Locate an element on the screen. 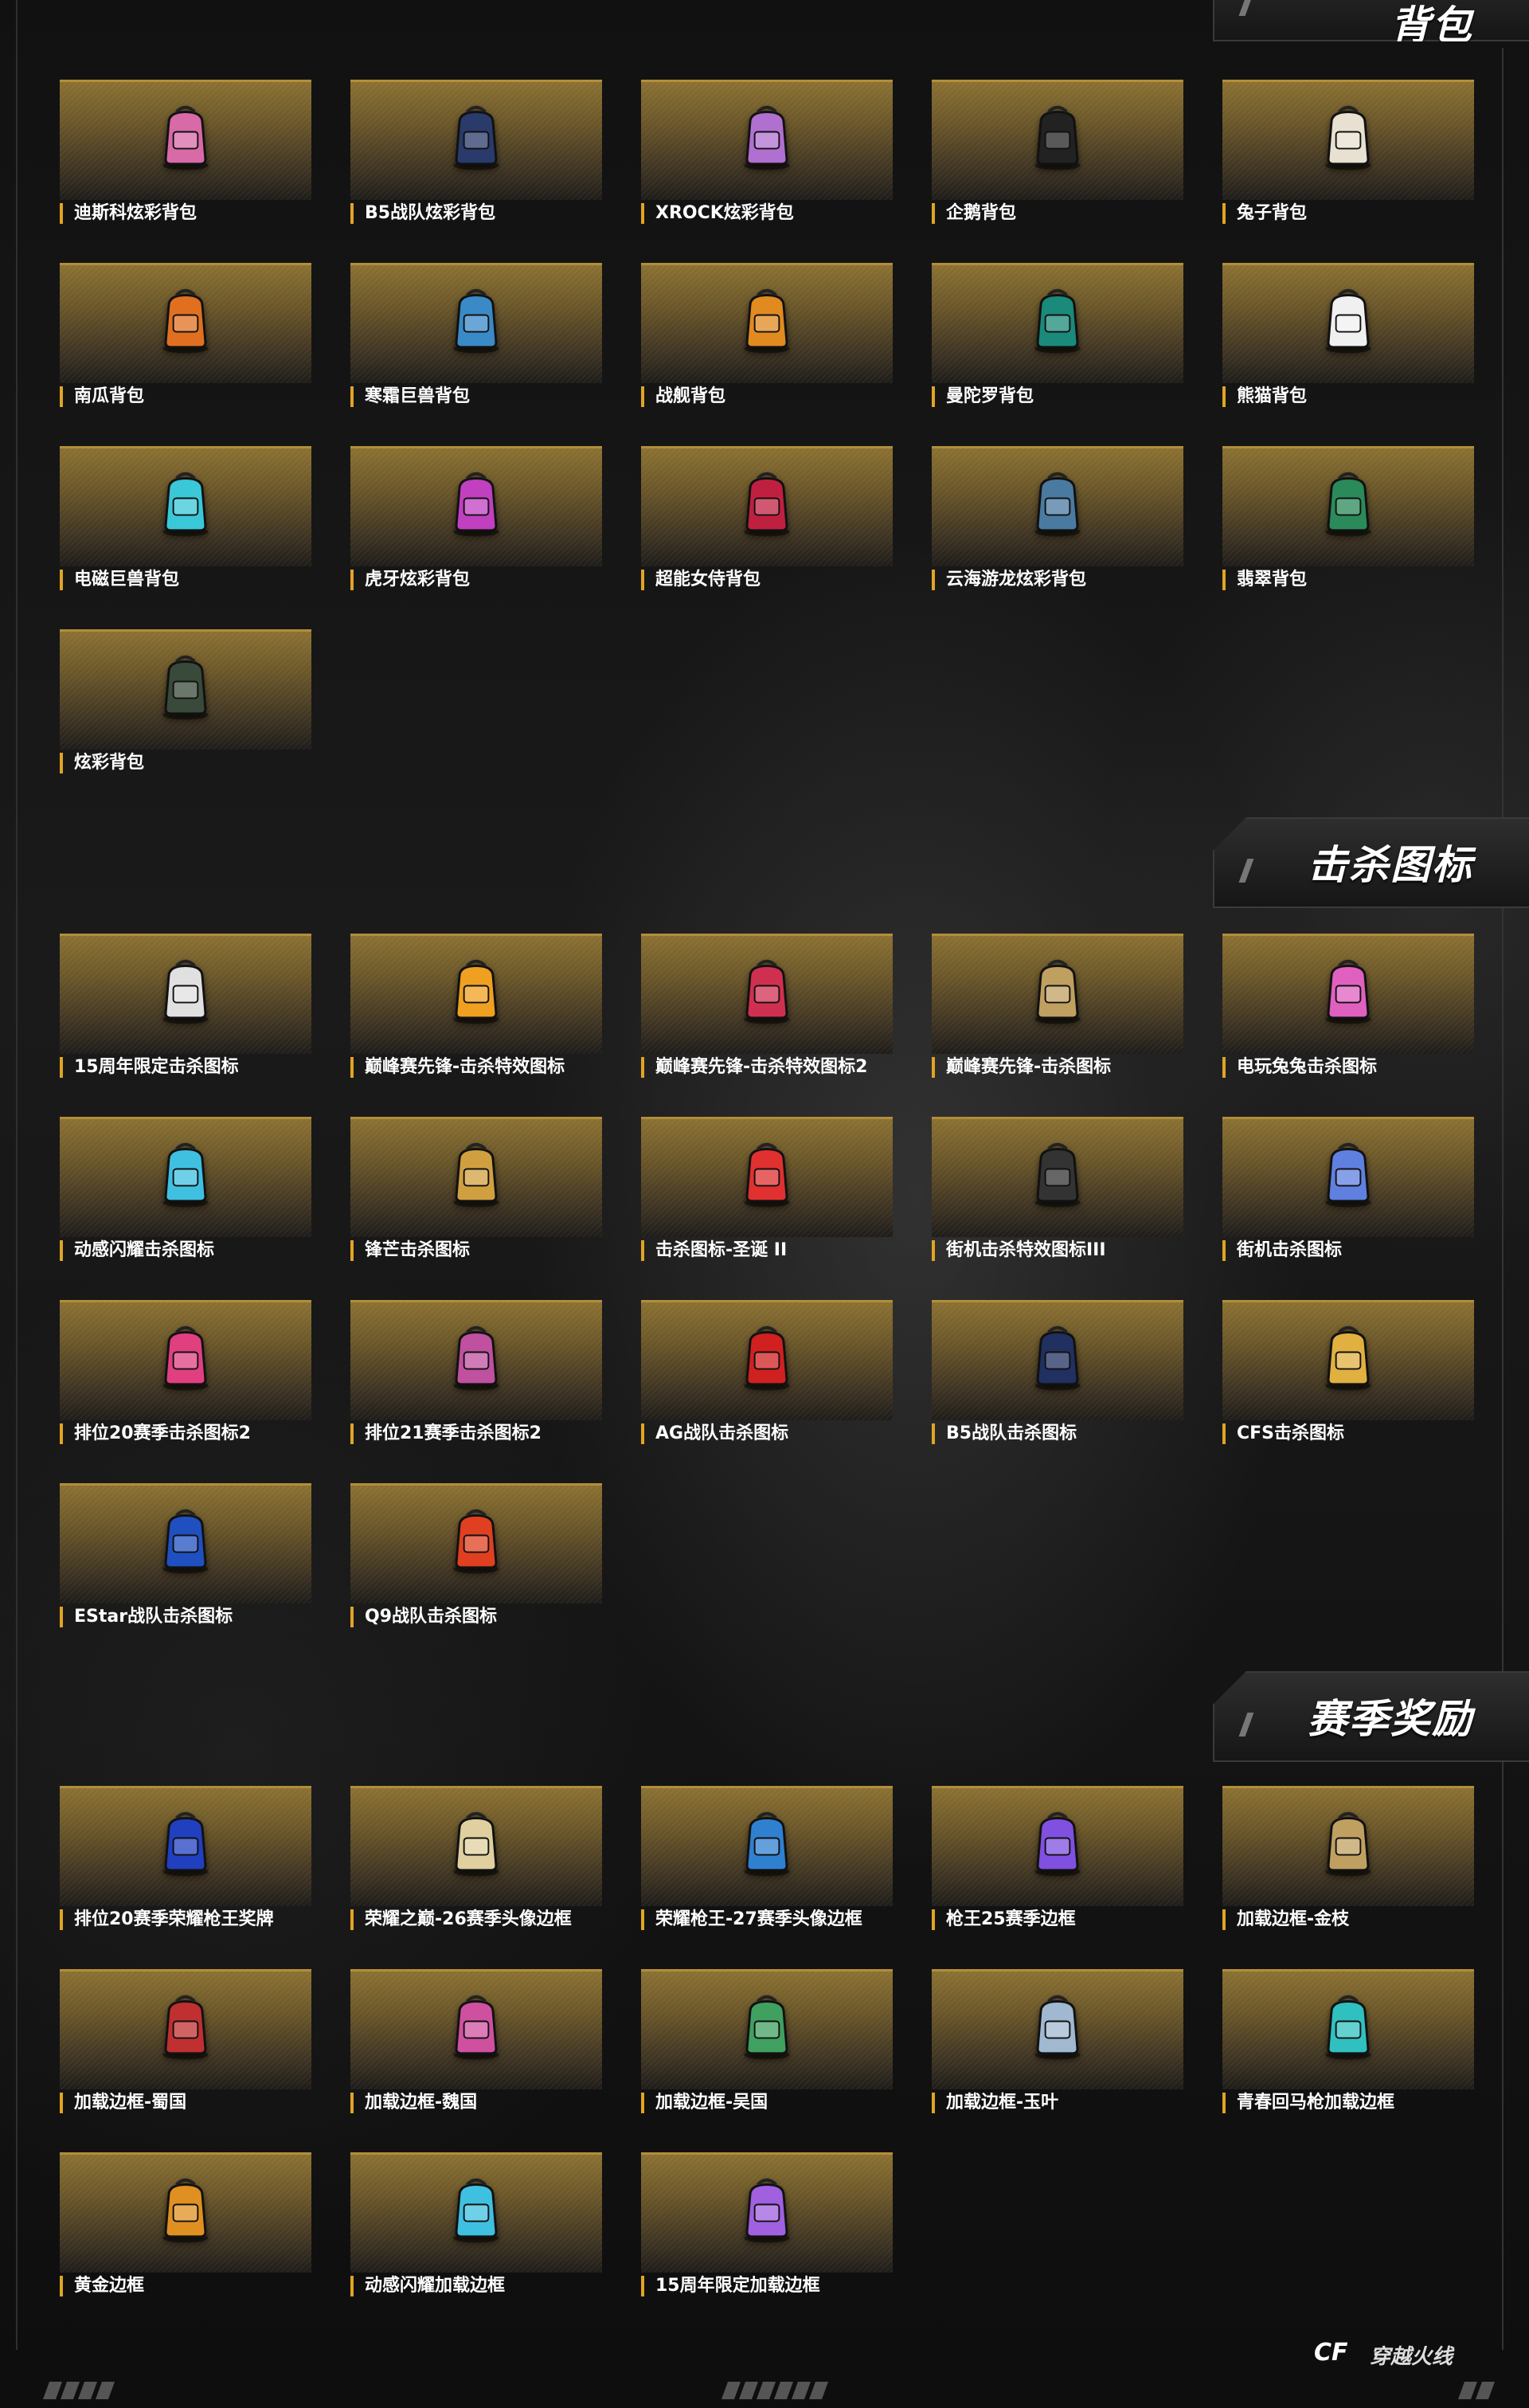  frame-purple-icon is located at coordinates (1057, 1843).